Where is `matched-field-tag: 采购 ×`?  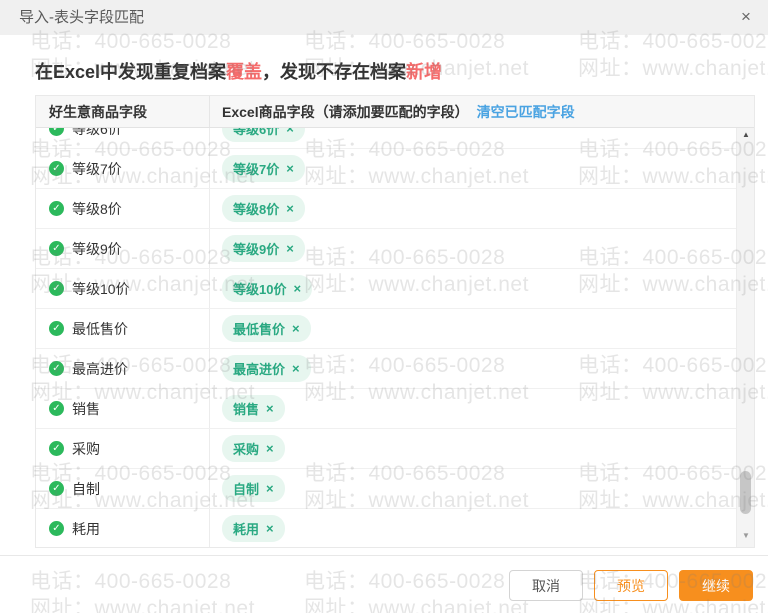 matched-field-tag: 采购 × is located at coordinates (253, 448).